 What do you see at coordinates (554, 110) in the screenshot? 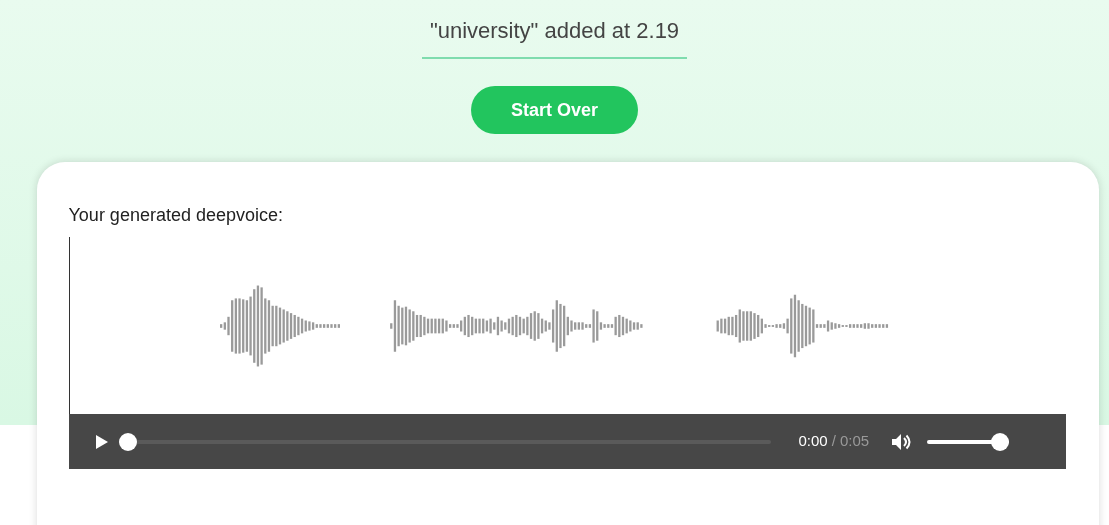
I see `start-over-button: Start Over` at bounding box center [554, 110].